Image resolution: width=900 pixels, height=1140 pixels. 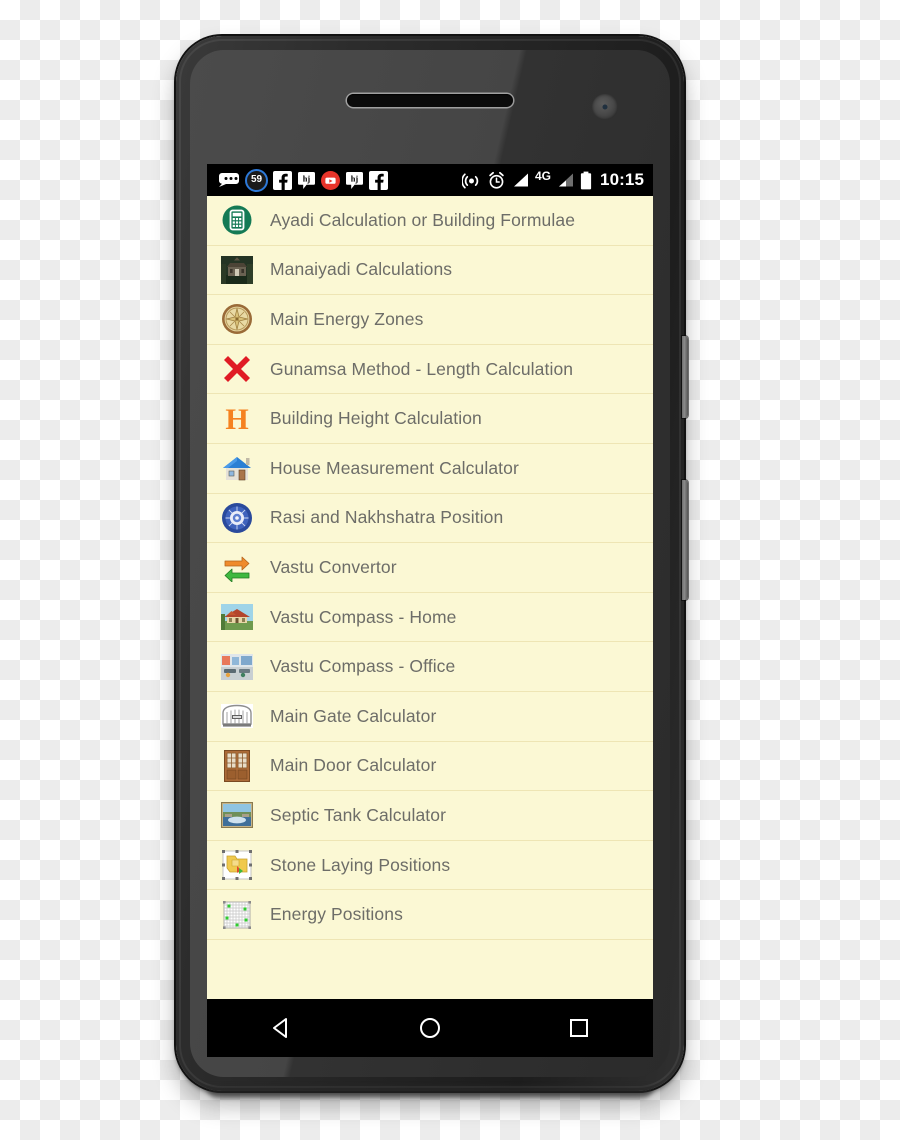 I want to click on volume-rocker-button, so click(x=685, y=377).